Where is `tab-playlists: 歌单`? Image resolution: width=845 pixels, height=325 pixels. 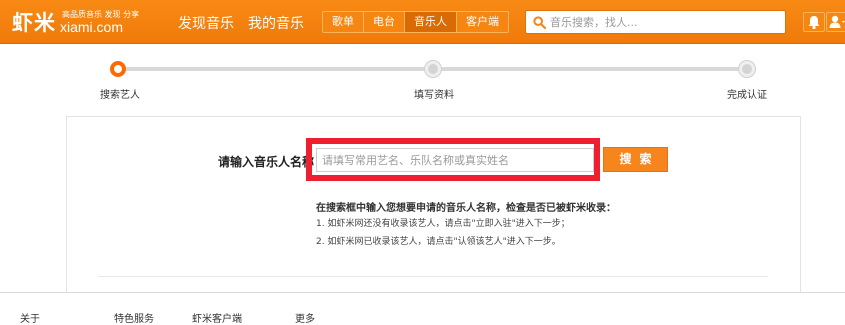 tab-playlists: 歌单 is located at coordinates (343, 22).